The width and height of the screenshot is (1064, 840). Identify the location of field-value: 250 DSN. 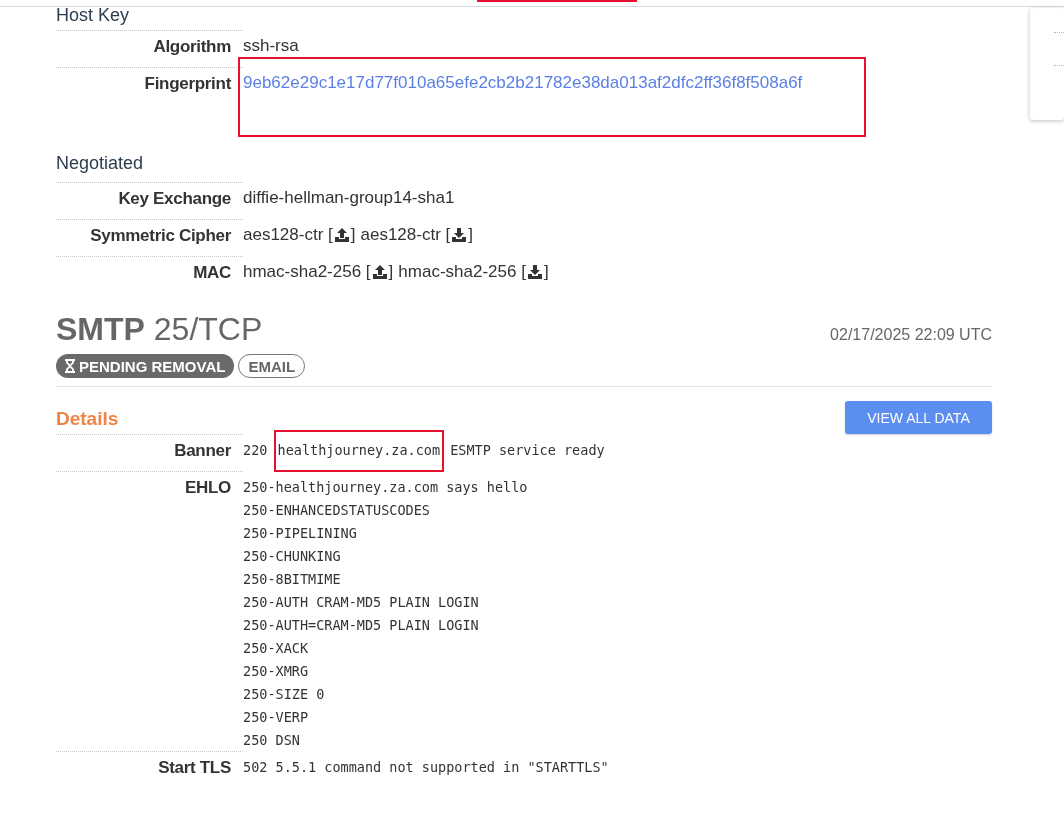
(272, 740).